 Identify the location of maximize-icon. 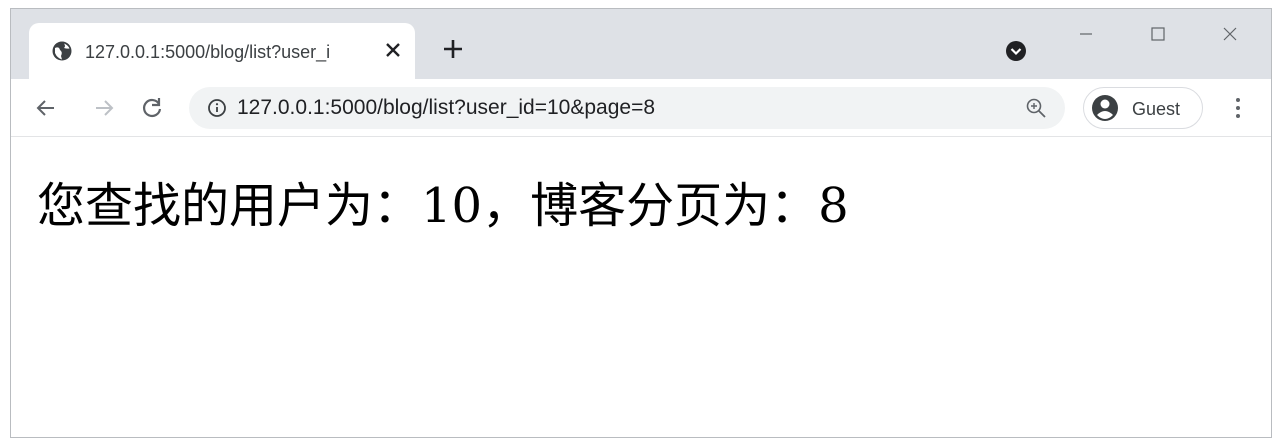
(1158, 34).